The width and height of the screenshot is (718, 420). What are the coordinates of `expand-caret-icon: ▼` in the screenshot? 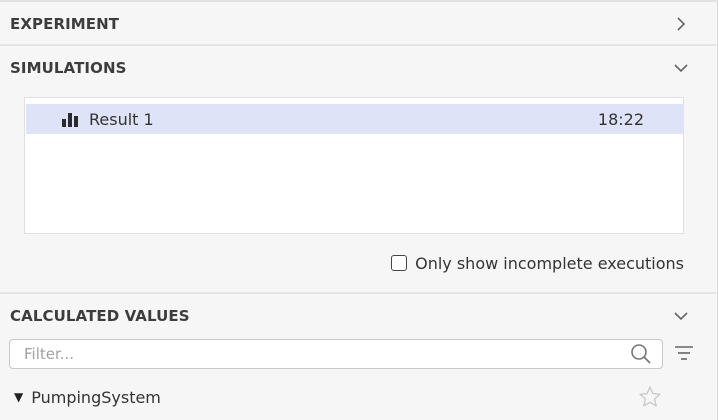 It's located at (18, 397).